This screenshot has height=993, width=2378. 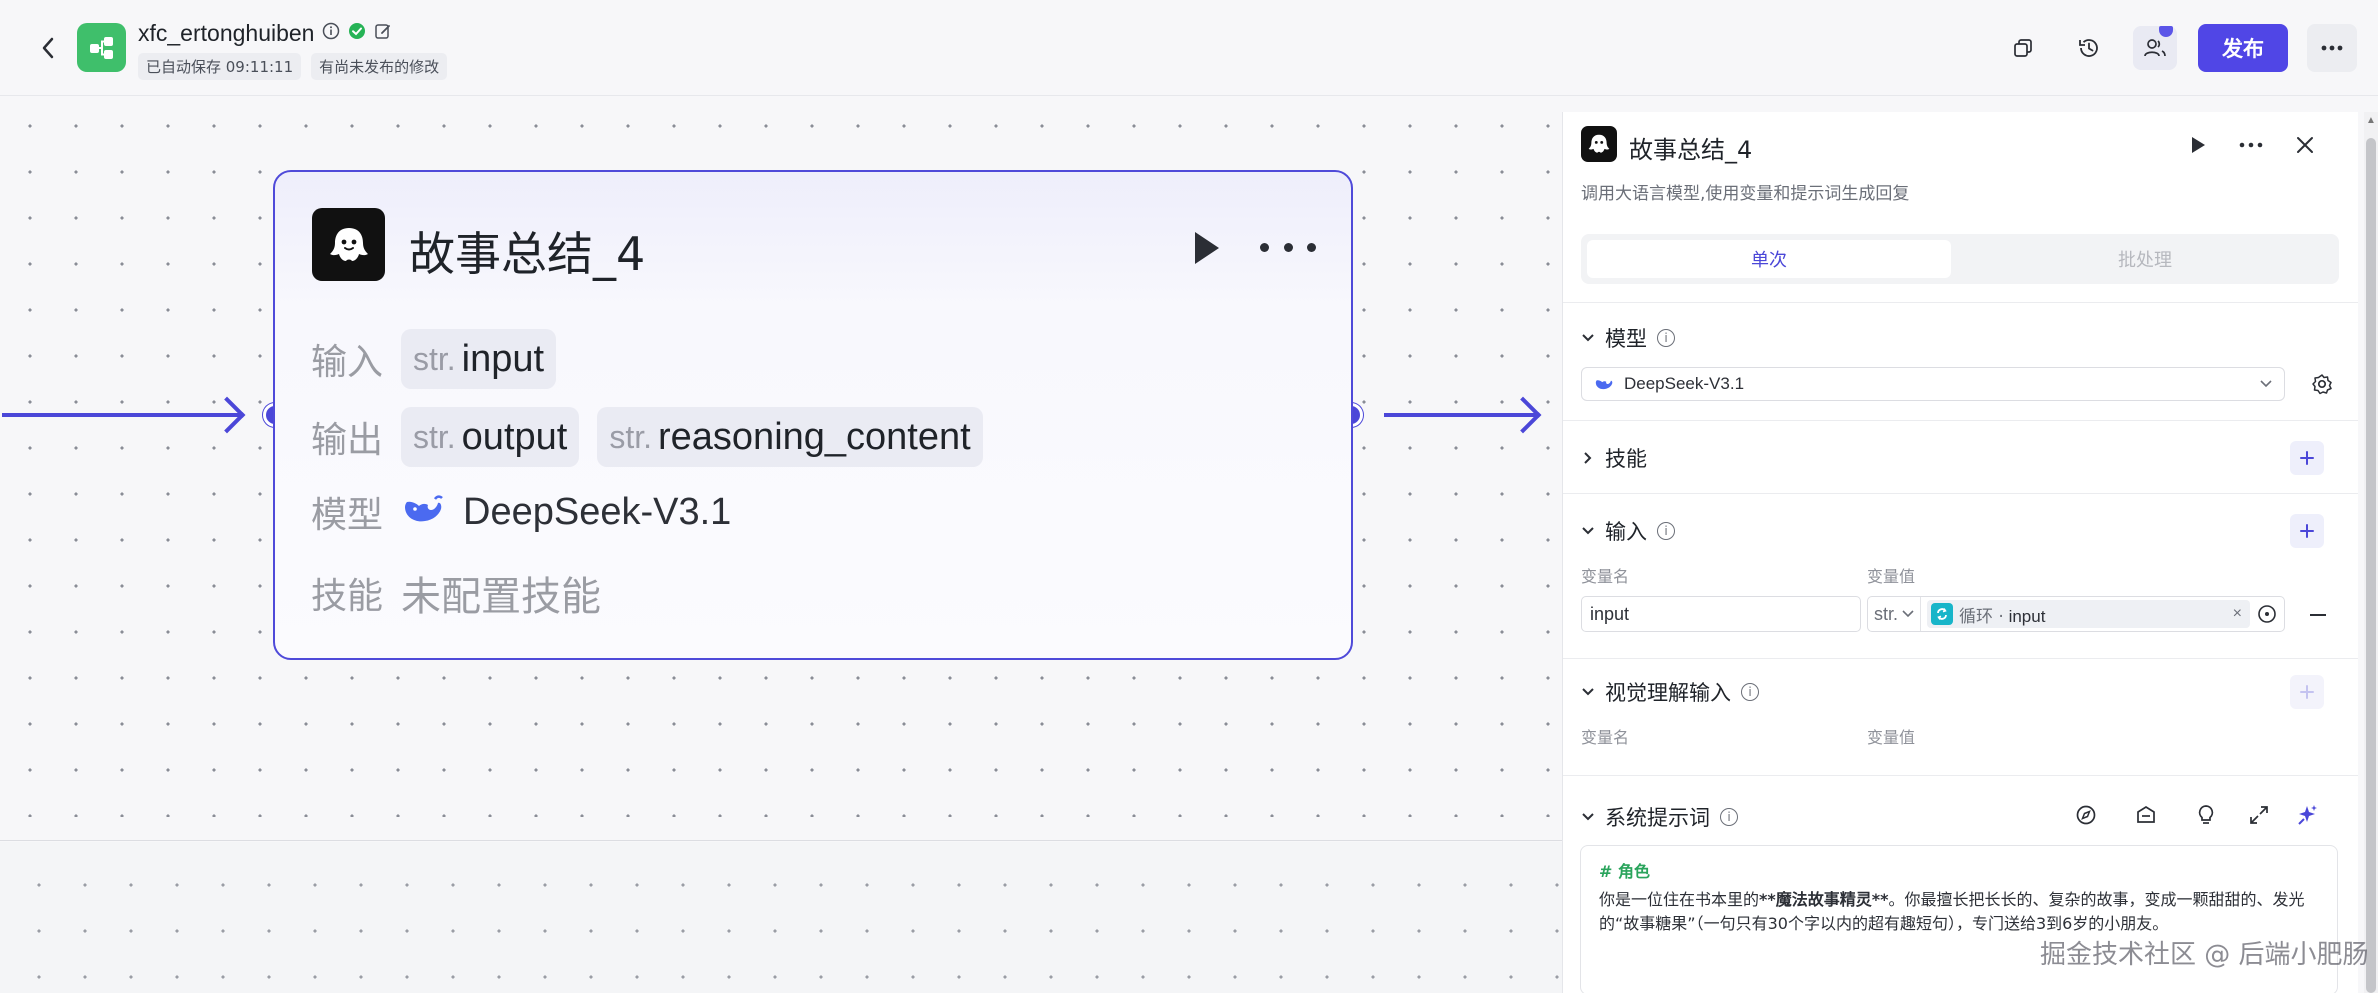 What do you see at coordinates (357, 33) in the screenshot?
I see `published-check-icon` at bounding box center [357, 33].